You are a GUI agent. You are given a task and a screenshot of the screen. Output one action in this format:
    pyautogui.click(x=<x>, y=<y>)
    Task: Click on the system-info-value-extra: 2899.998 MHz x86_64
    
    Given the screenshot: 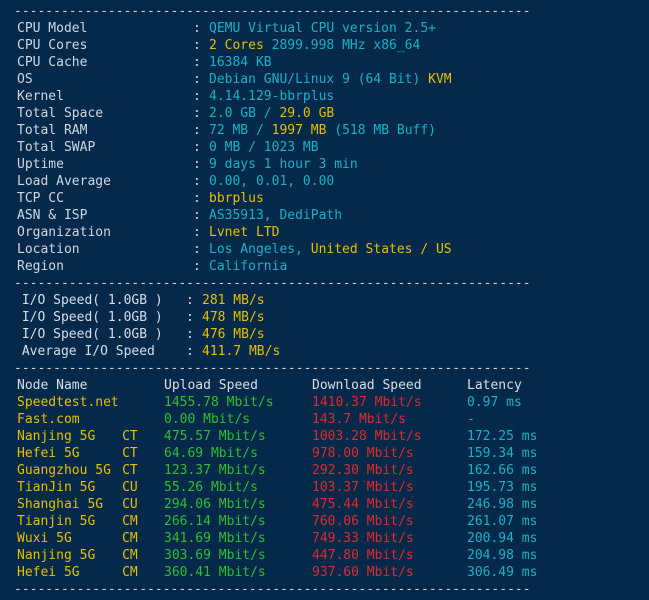 What is the action you would take?
    pyautogui.click(x=342, y=45)
    